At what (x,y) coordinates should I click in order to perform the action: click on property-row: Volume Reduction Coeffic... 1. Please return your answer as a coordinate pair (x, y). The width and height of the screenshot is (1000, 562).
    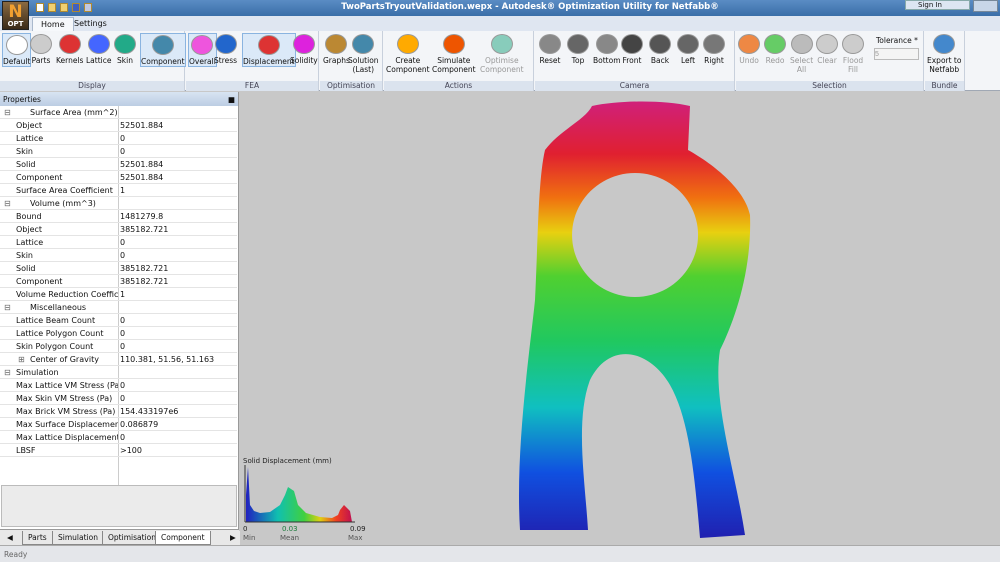
    Looking at the image, I should click on (118, 294).